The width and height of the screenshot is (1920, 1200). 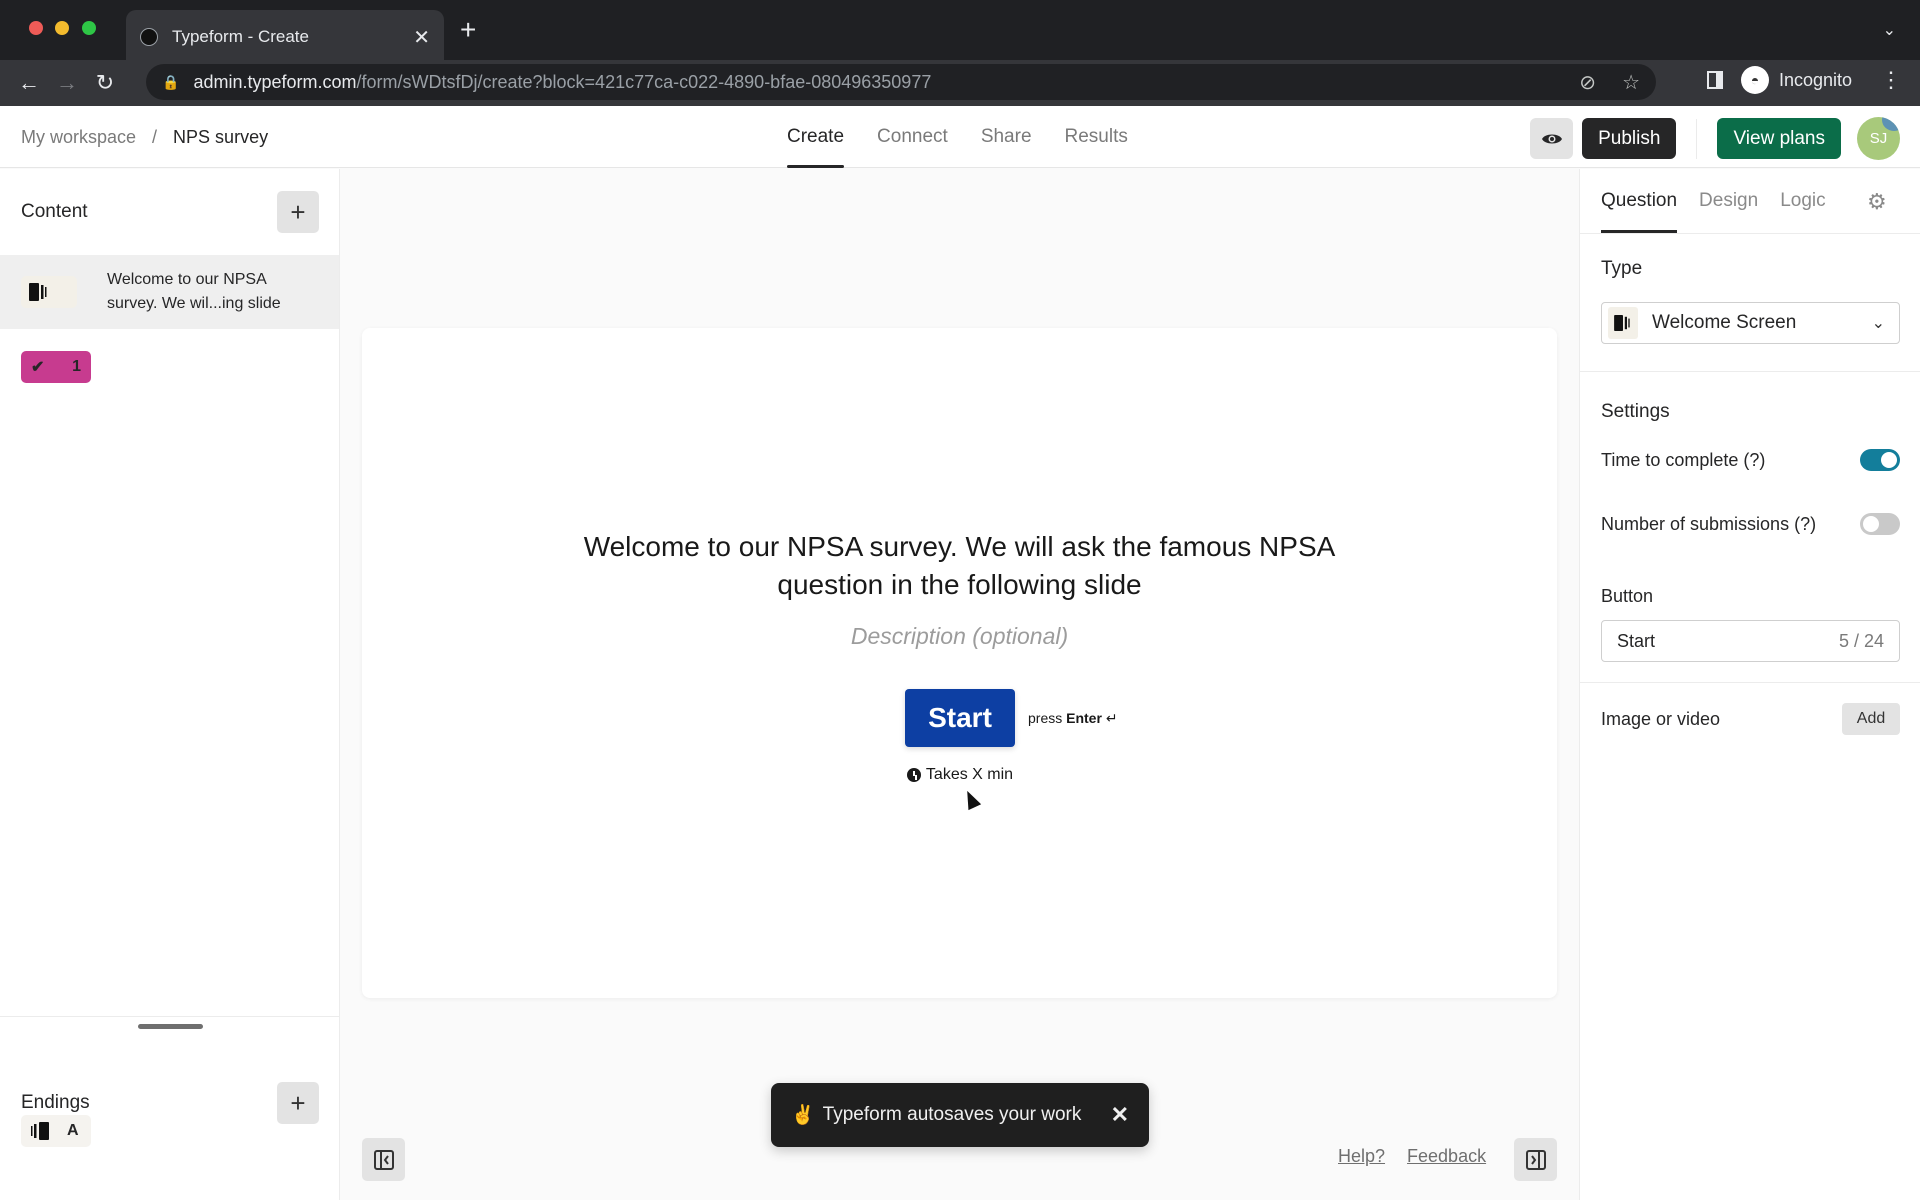 What do you see at coordinates (1878, 323) in the screenshot?
I see `chevron-down-icon: ⌄` at bounding box center [1878, 323].